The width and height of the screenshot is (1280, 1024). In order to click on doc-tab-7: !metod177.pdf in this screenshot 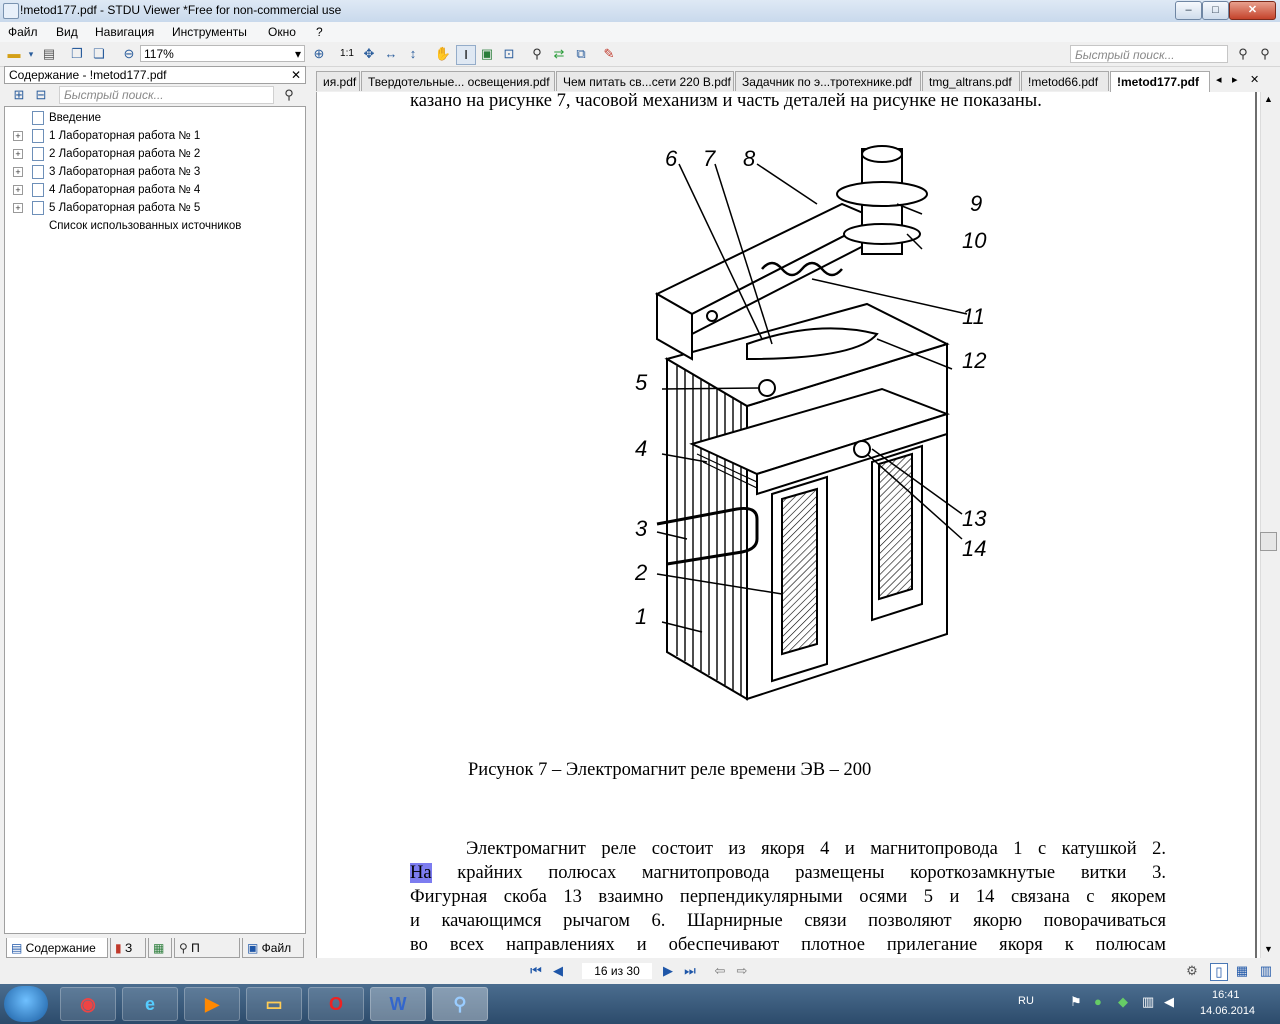, I will do `click(1160, 82)`.